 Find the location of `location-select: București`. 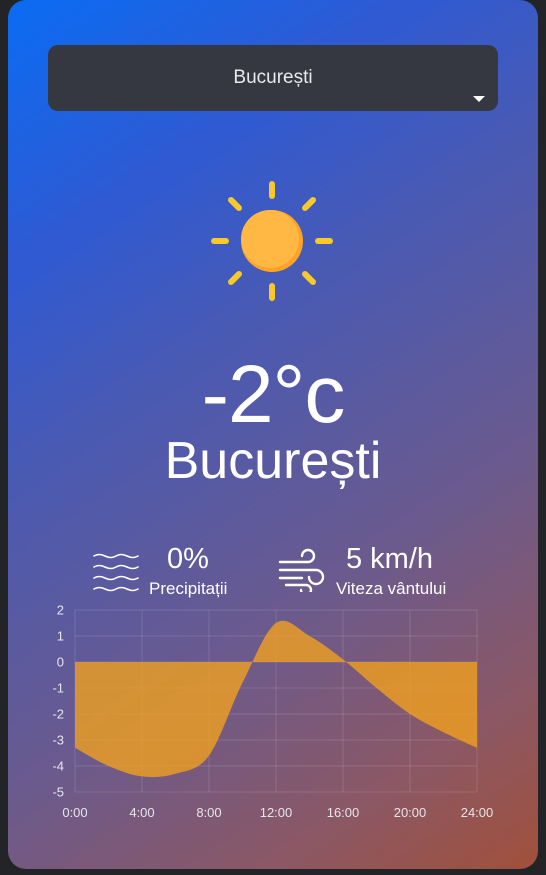

location-select: București is located at coordinates (273, 78).